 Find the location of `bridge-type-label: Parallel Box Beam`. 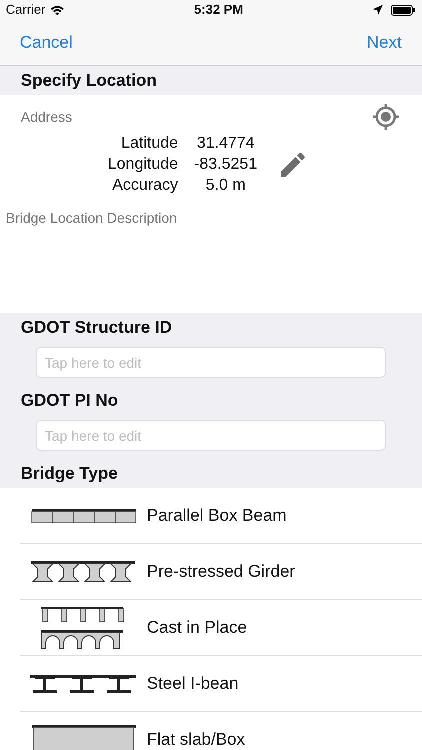

bridge-type-label: Parallel Box Beam is located at coordinates (217, 515).